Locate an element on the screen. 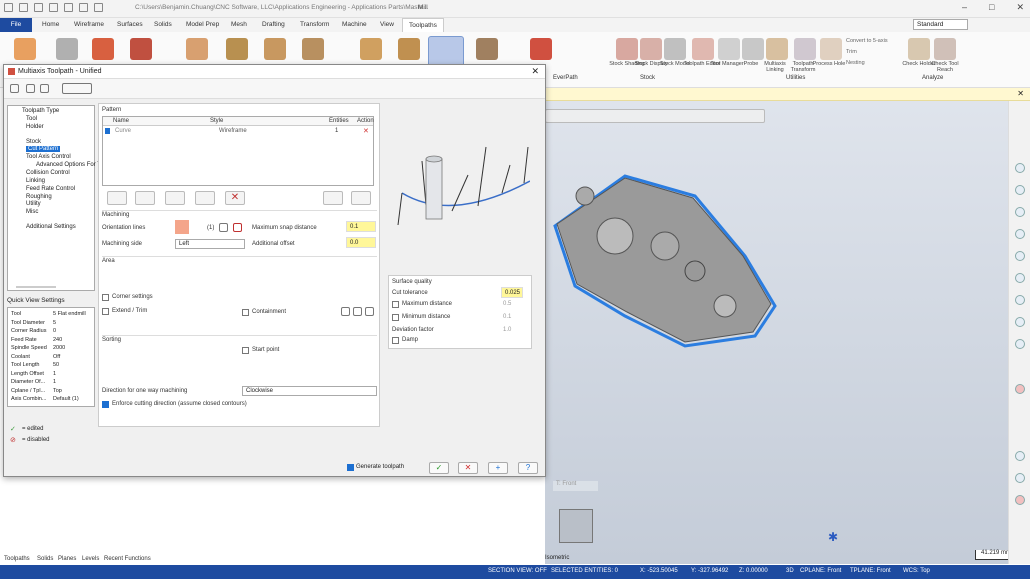 This screenshot has width=1030, height=579. sidebar-grid-icon is located at coordinates (1020, 456).